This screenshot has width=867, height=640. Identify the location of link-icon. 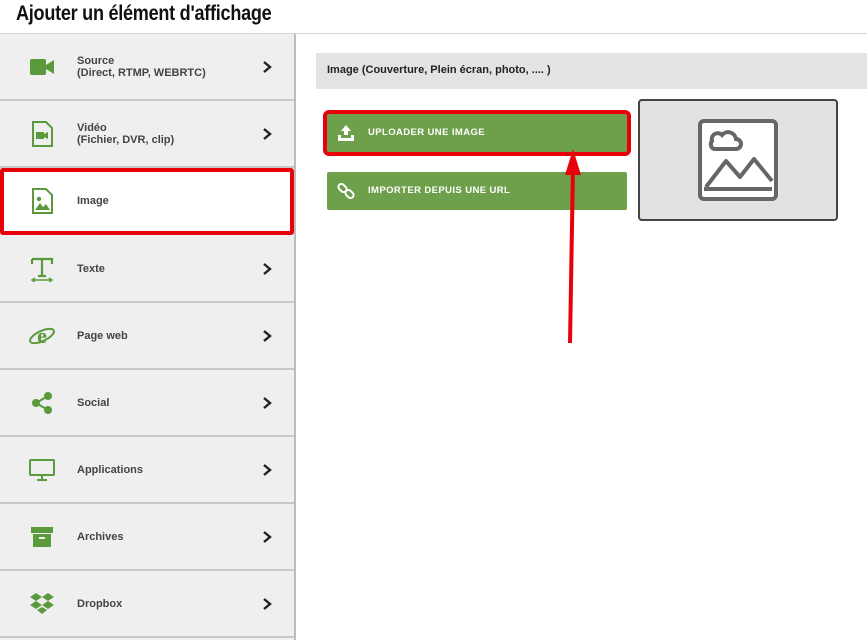
(346, 191).